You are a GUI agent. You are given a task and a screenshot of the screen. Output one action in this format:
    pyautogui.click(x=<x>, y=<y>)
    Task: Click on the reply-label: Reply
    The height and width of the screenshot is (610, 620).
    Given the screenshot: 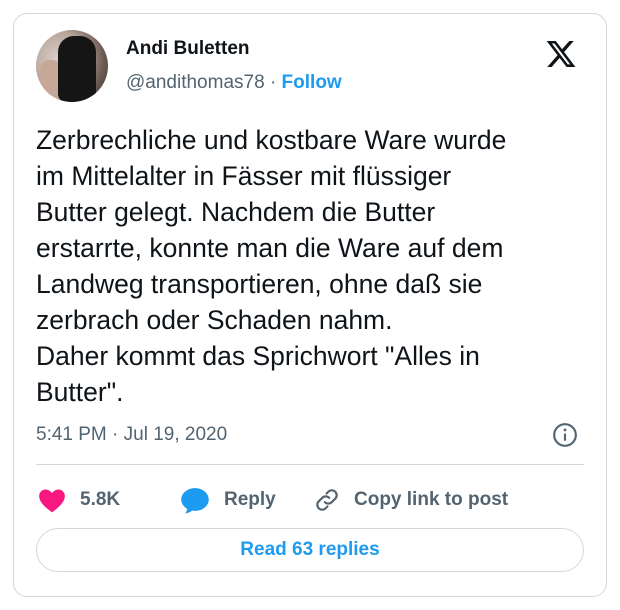 What is the action you would take?
    pyautogui.click(x=250, y=499)
    